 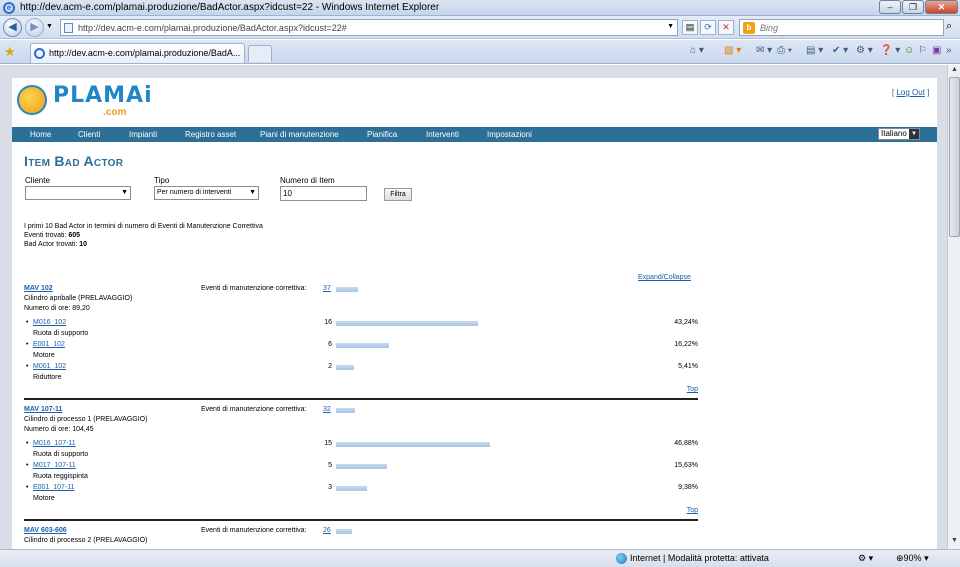 What do you see at coordinates (909, 51) in the screenshot?
I see `messenger-icon: ☺` at bounding box center [909, 51].